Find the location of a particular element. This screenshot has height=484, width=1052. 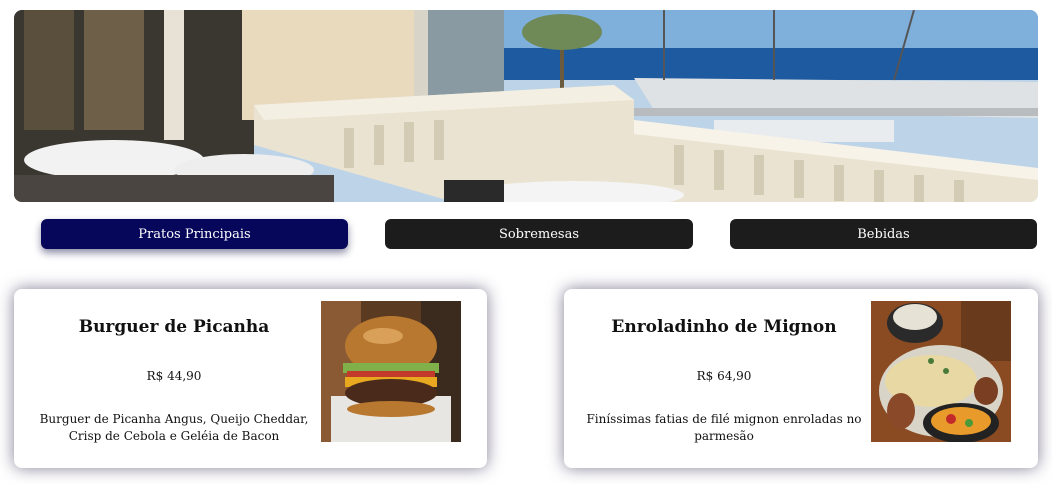

tab-pratos-principais: Pratos Principais is located at coordinates (194, 234).